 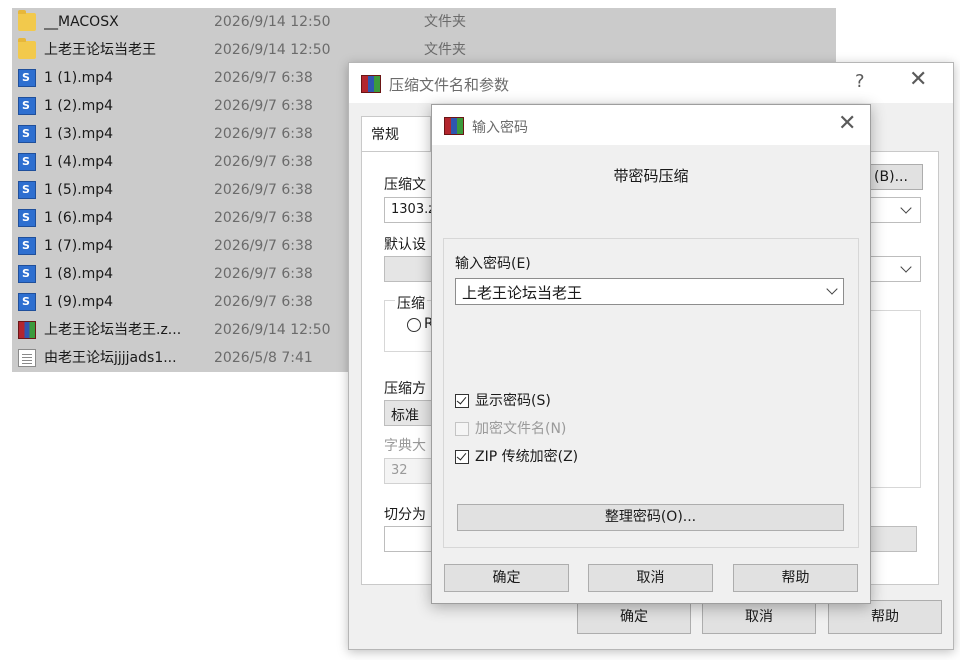 What do you see at coordinates (521, 429) in the screenshot?
I see `encrypt-filenames-label: 加密文件名(N)` at bounding box center [521, 429].